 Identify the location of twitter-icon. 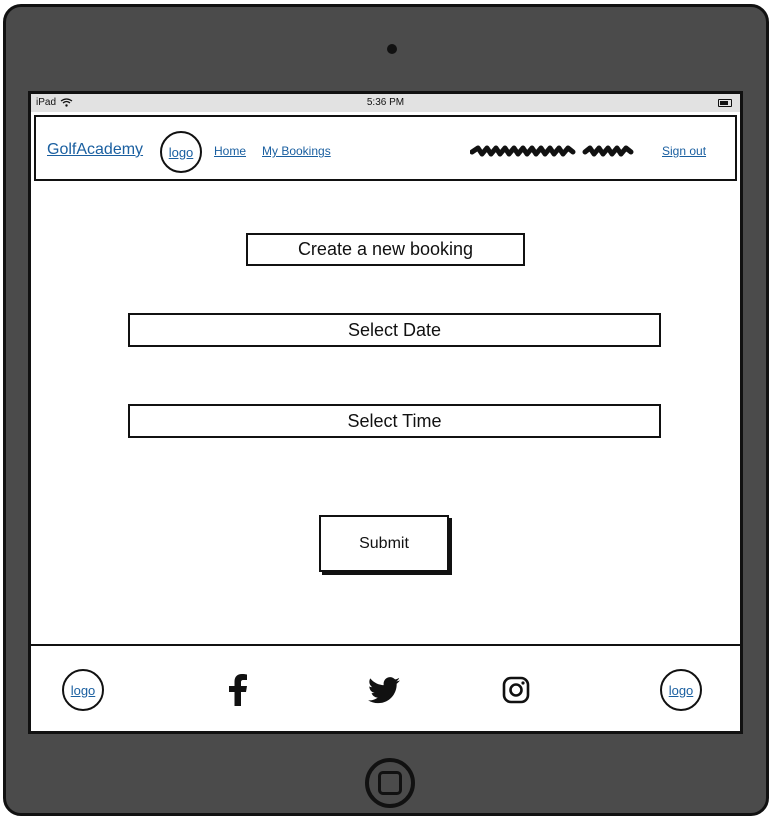
(384, 690).